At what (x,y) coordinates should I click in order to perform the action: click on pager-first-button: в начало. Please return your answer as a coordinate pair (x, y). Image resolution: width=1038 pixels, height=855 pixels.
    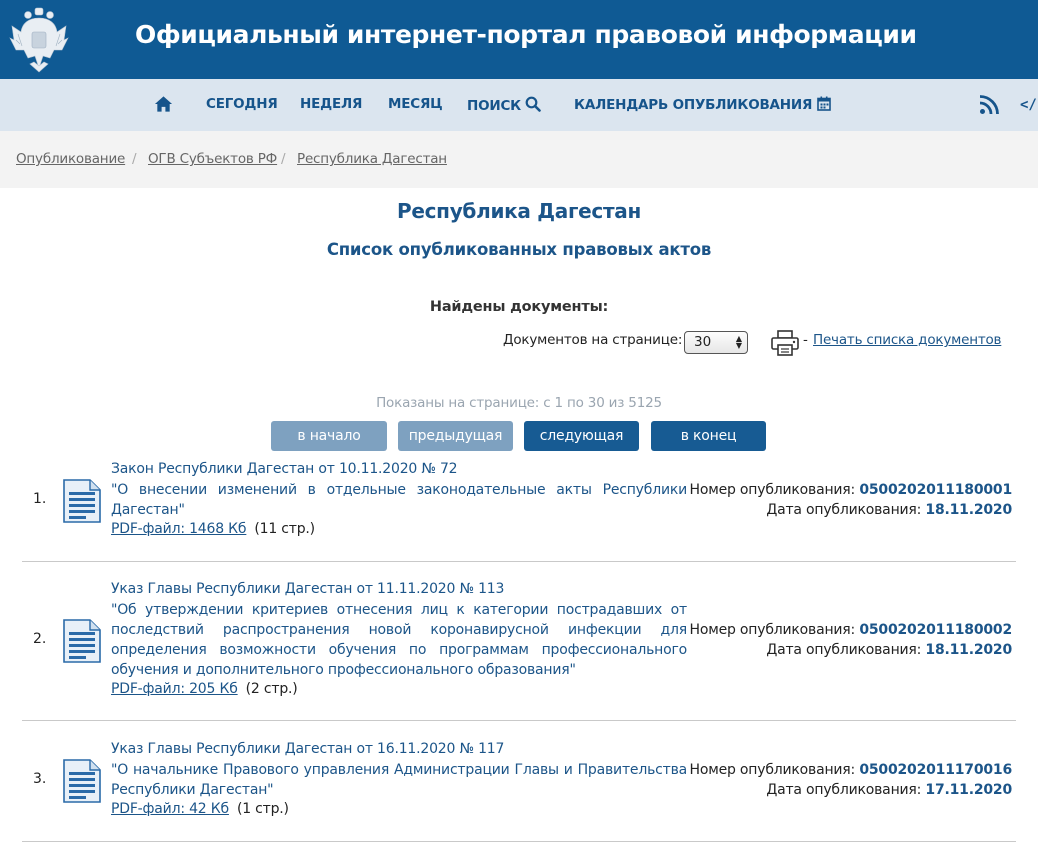
    Looking at the image, I should click on (329, 436).